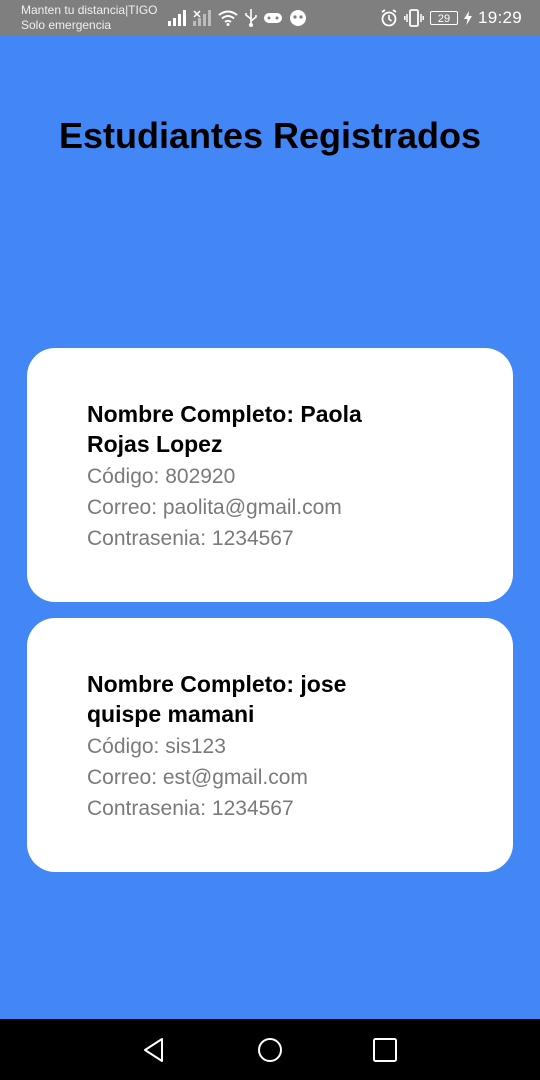  Describe the element at coordinates (154, 1050) in the screenshot. I see `back-icon` at that location.